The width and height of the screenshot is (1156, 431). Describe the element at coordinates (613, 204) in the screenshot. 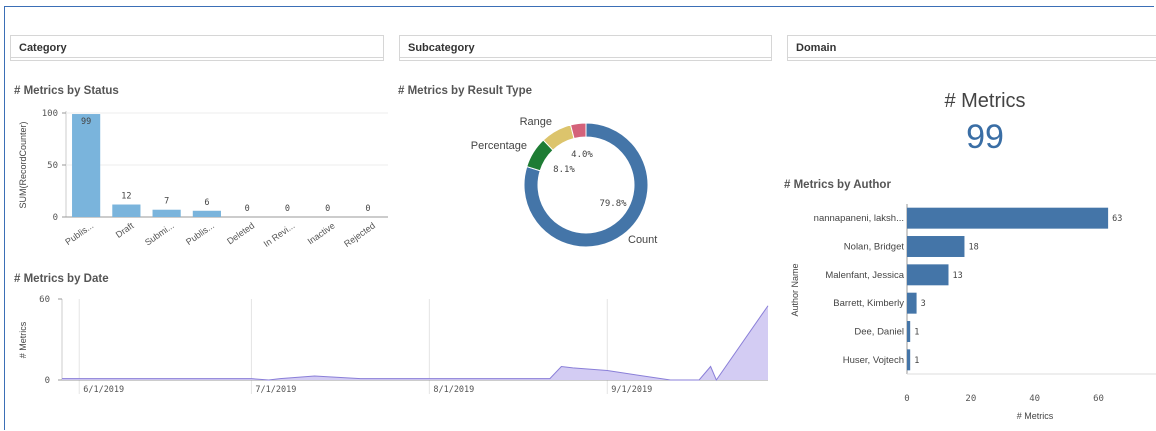

I see `donut-pct-label-count: 79.8%` at that location.